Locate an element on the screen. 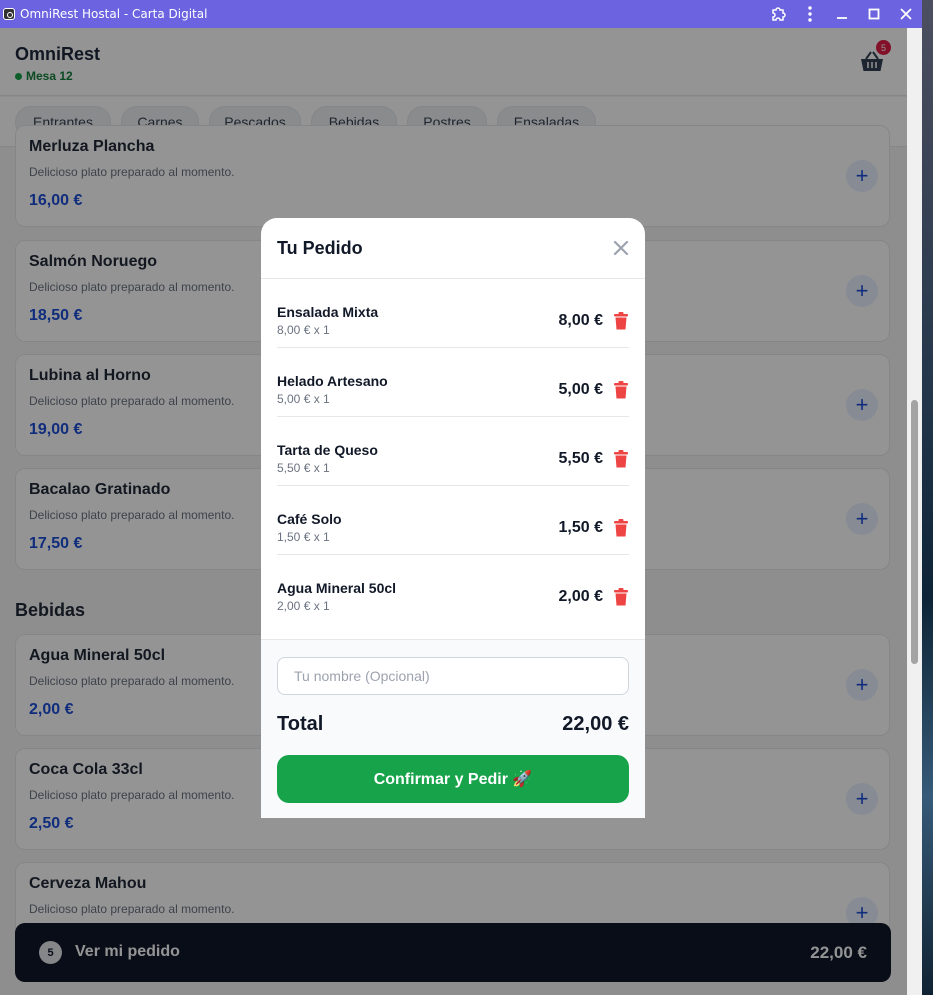 This screenshot has width=933, height=995. scrollbar-thumb is located at coordinates (914, 532).